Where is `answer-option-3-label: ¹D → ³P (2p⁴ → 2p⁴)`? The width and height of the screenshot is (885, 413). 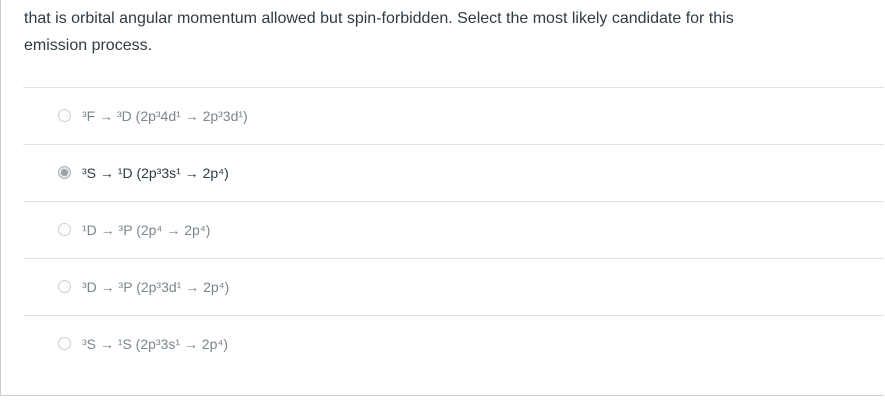
answer-option-3-label: ¹D → ³P (2p⁴ → 2p⁴) is located at coordinates (146, 230).